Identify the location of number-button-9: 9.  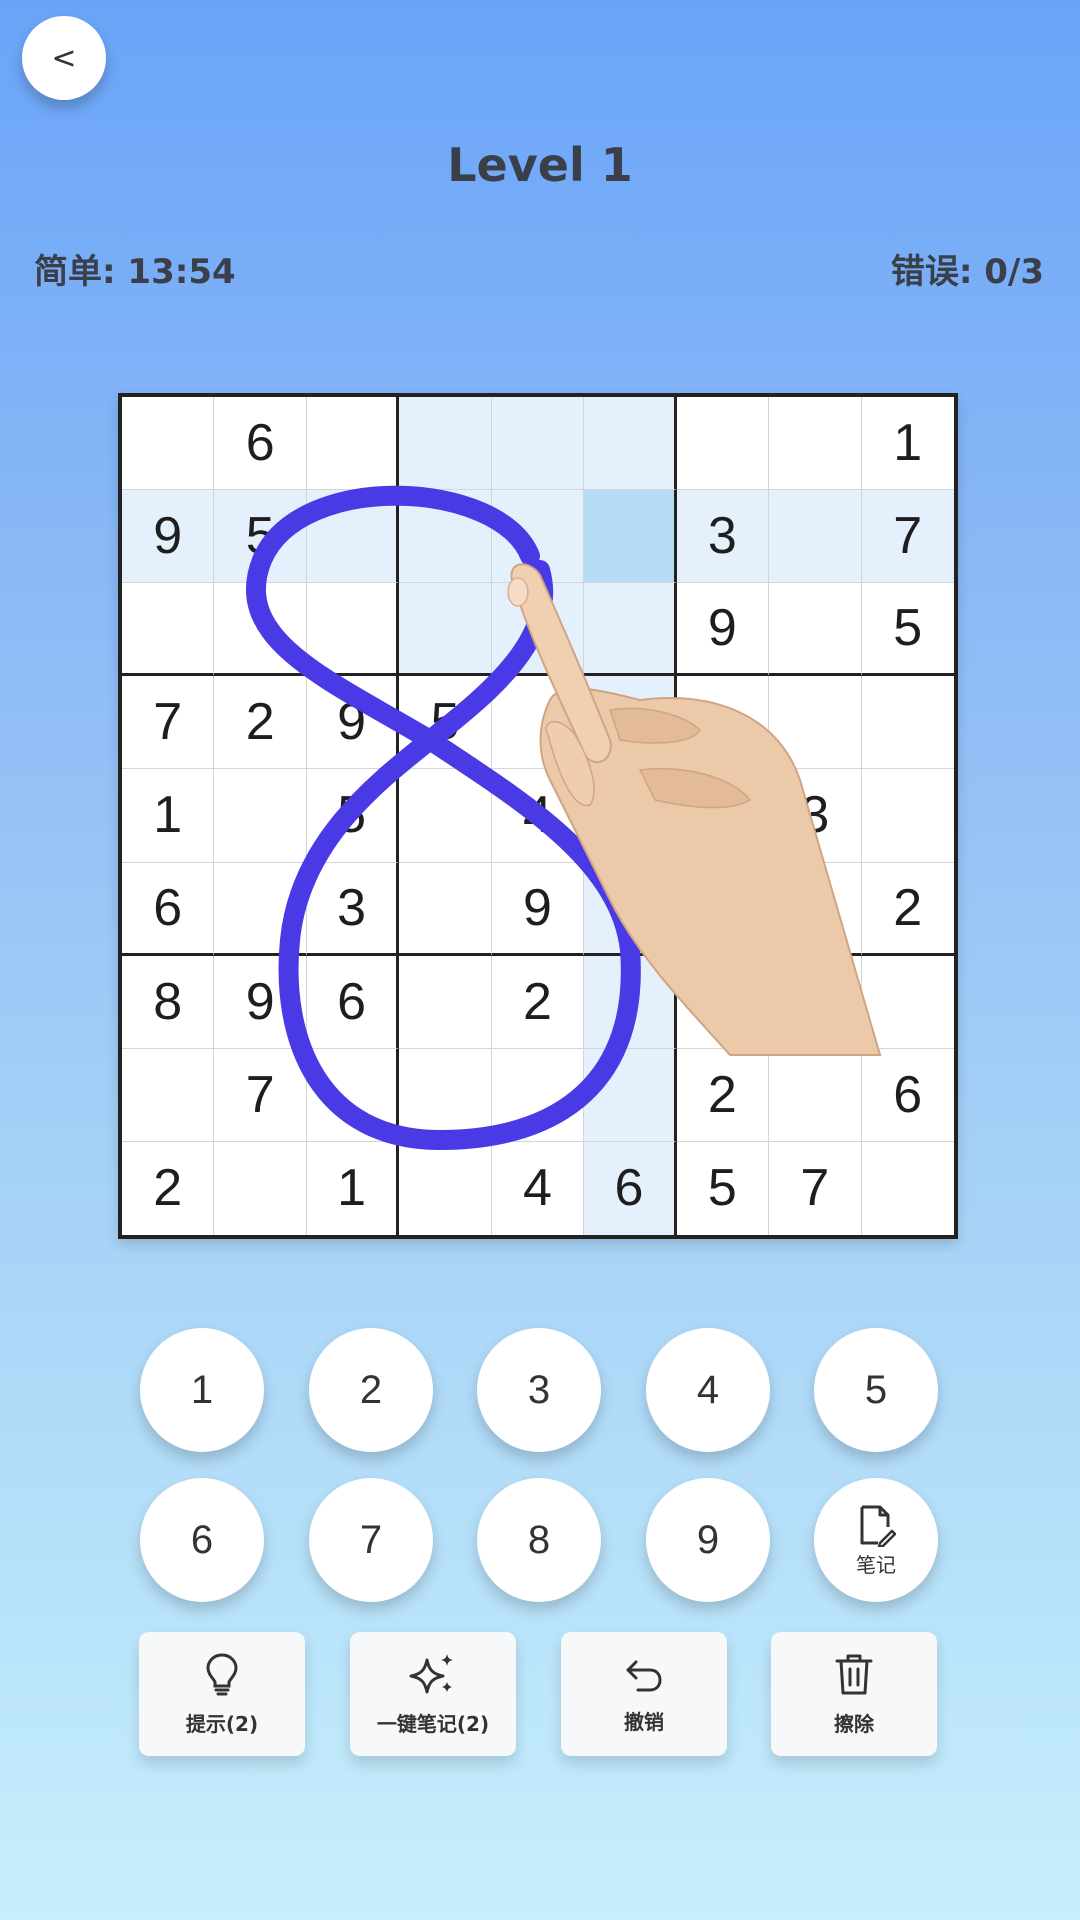
(708, 1540).